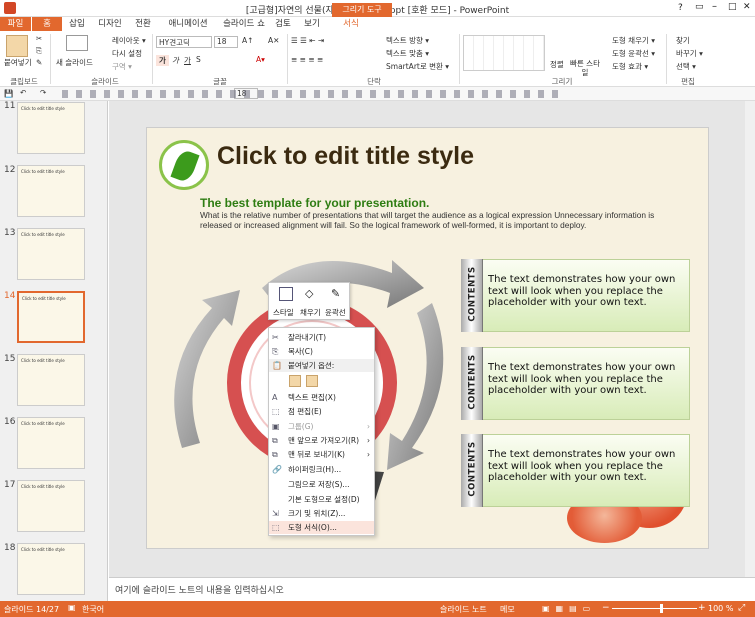 This screenshot has height=617, width=755. Describe the element at coordinates (312, 381) in the screenshot. I see `paste-option-picture-icon` at that location.